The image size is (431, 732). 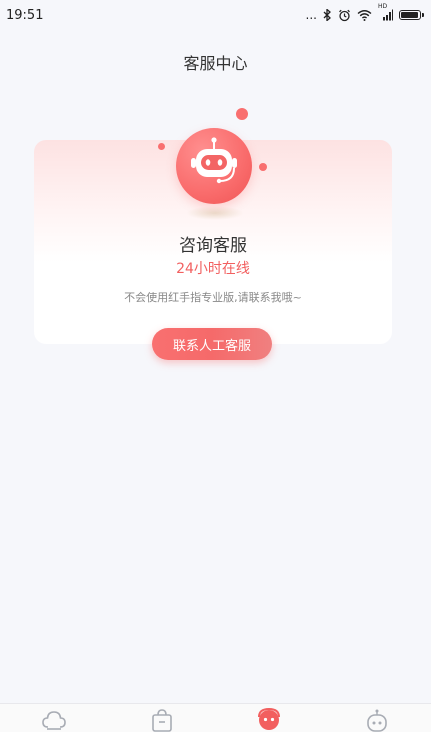 What do you see at coordinates (214, 166) in the screenshot?
I see `robot-avatar-icon` at bounding box center [214, 166].